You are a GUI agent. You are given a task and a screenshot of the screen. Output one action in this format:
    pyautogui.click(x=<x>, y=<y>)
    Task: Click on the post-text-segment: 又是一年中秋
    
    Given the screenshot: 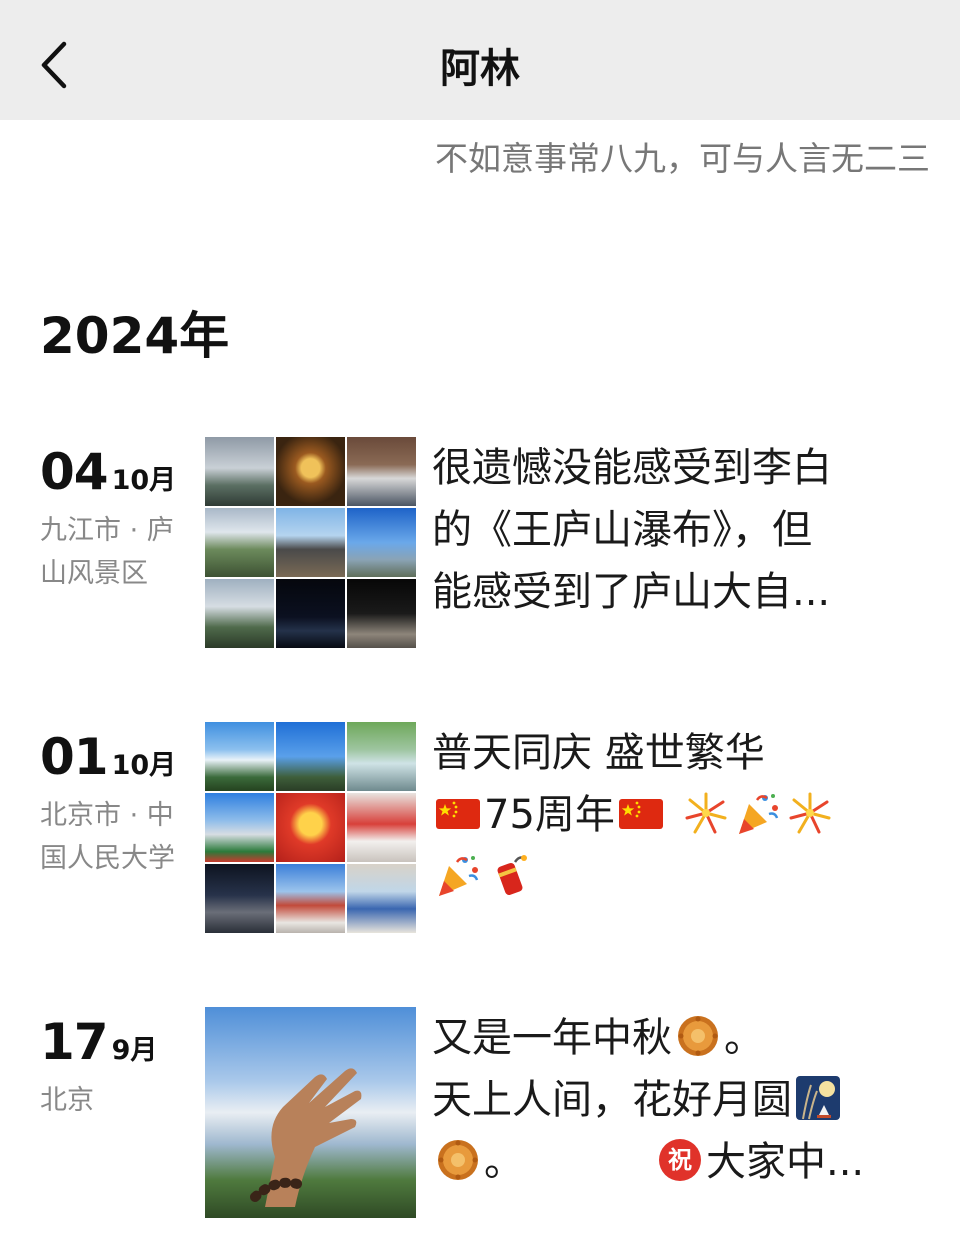 What is the action you would take?
    pyautogui.click(x=552, y=1038)
    